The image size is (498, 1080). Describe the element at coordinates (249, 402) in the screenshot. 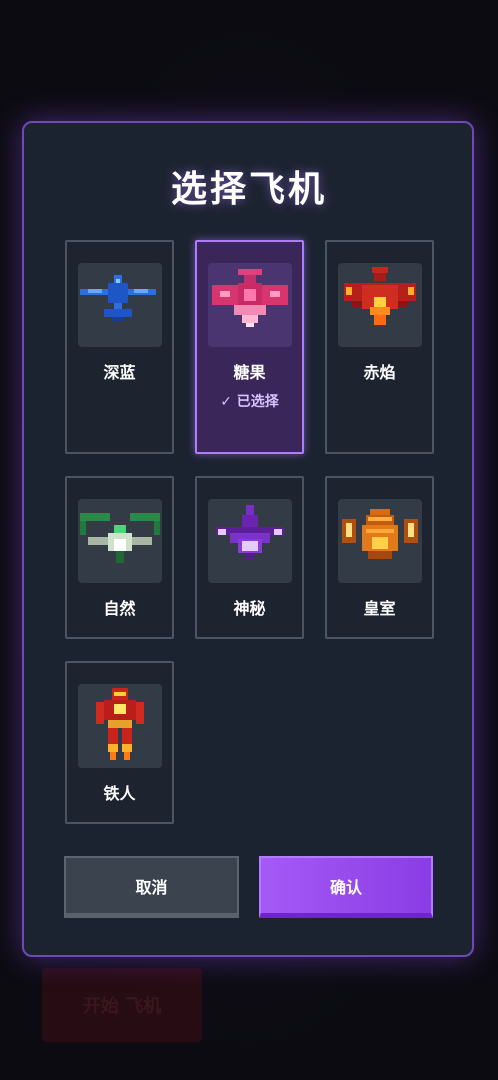

I see `selected-indicator: ✓ 已选择` at that location.